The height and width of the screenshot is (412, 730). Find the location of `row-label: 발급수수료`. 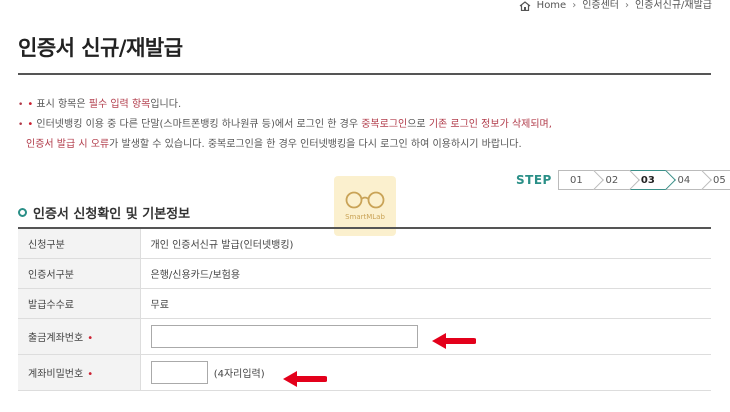

row-label: 발급수수료 is located at coordinates (79, 303).